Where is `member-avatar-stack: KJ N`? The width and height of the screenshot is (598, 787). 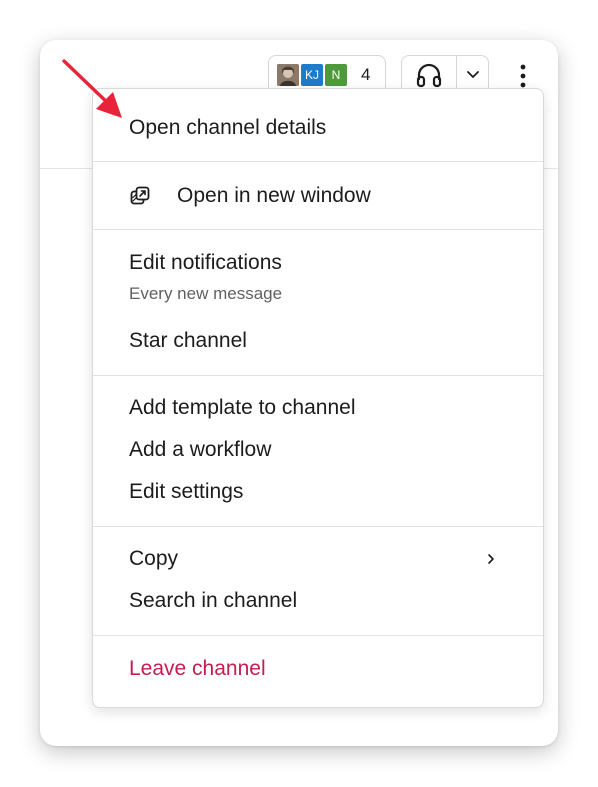
member-avatar-stack: KJ N is located at coordinates (312, 75).